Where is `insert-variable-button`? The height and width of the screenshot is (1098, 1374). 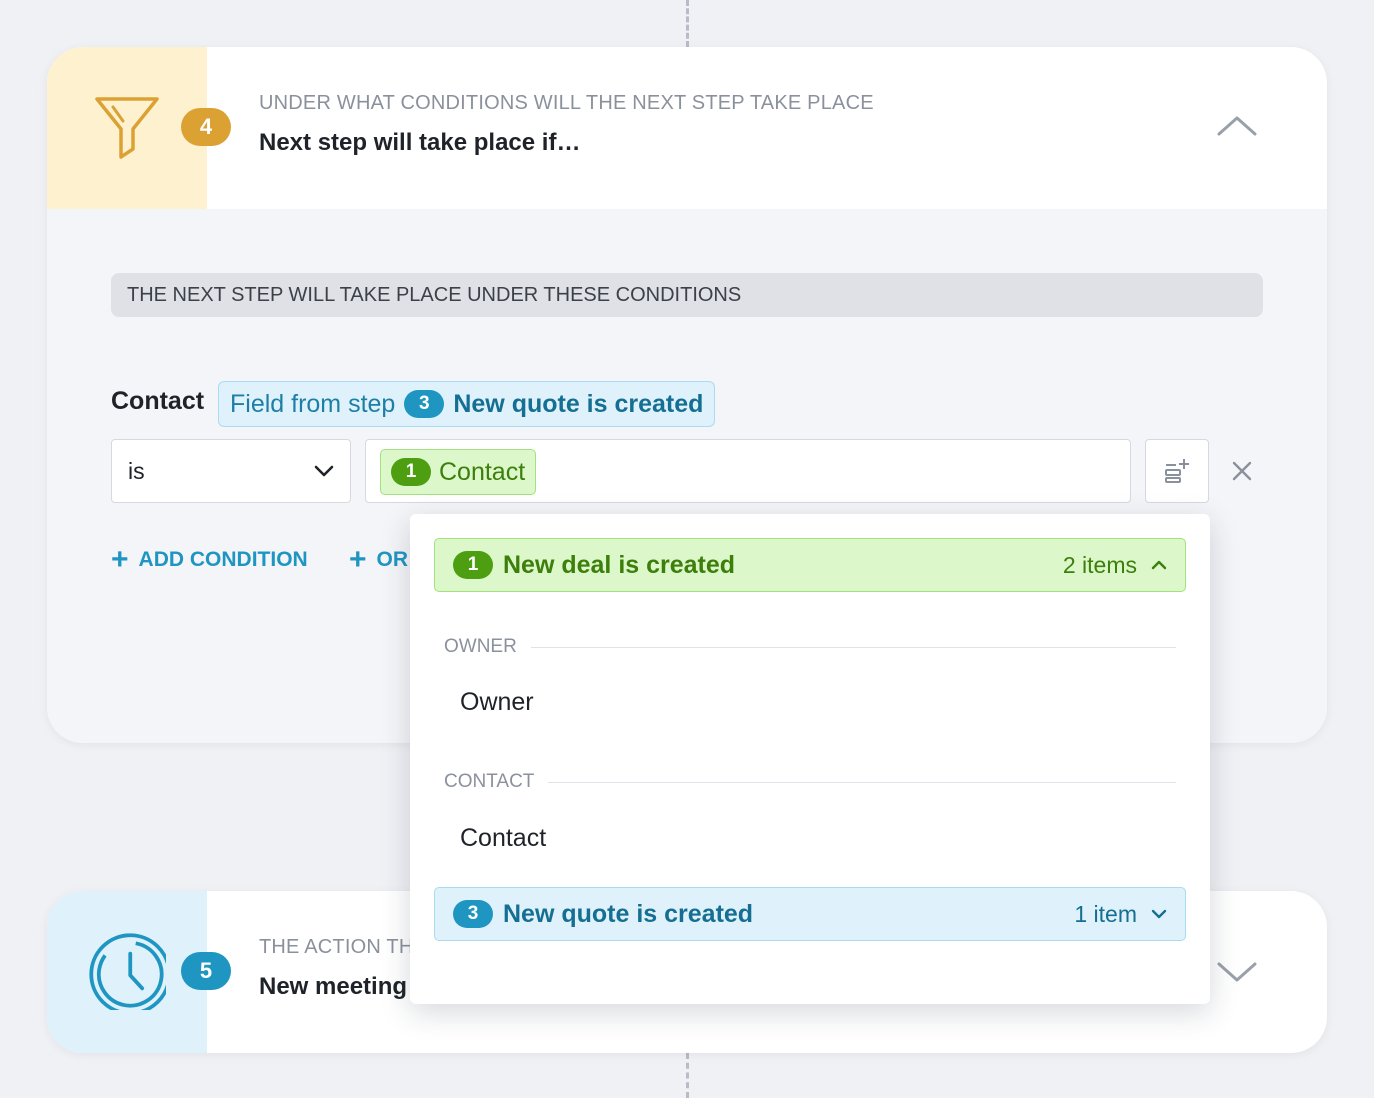 insert-variable-button is located at coordinates (1177, 471).